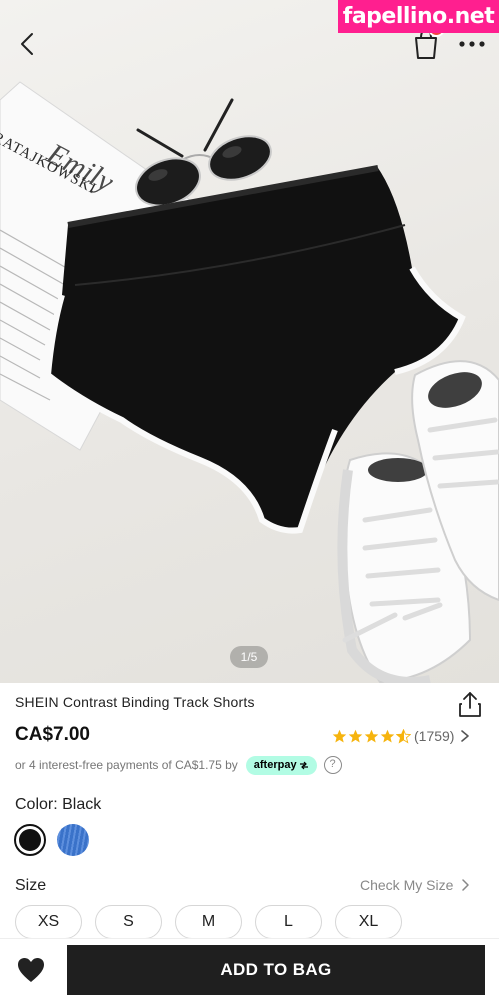 The image size is (499, 1000). I want to click on back-button, so click(28, 44).